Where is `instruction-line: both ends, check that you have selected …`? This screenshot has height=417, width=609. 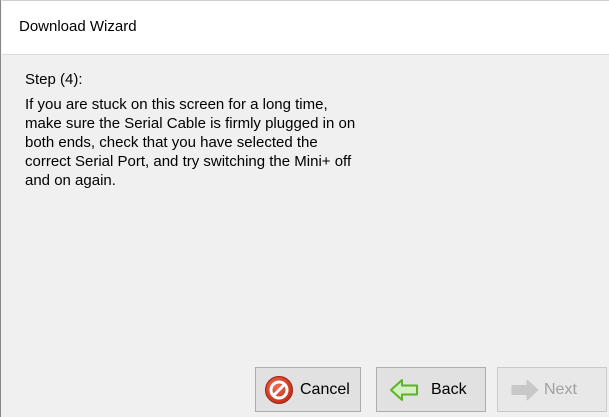
instruction-line: both ends, check that you have selected … is located at coordinates (171, 142).